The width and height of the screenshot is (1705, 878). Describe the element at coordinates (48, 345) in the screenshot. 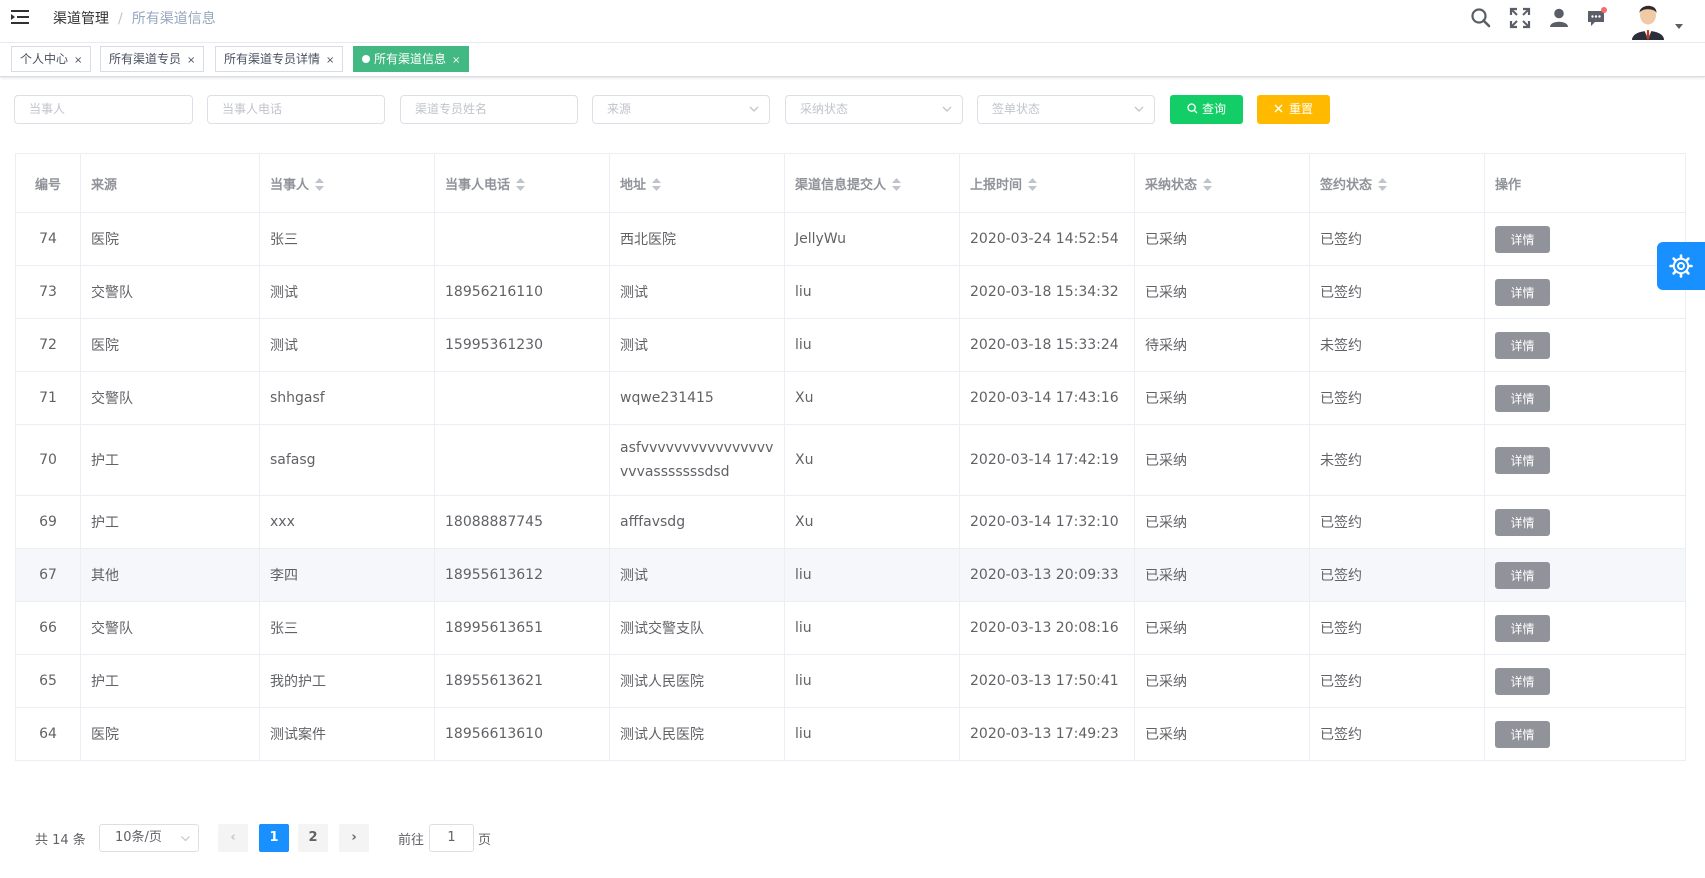

I see `cell-id: 72` at that location.